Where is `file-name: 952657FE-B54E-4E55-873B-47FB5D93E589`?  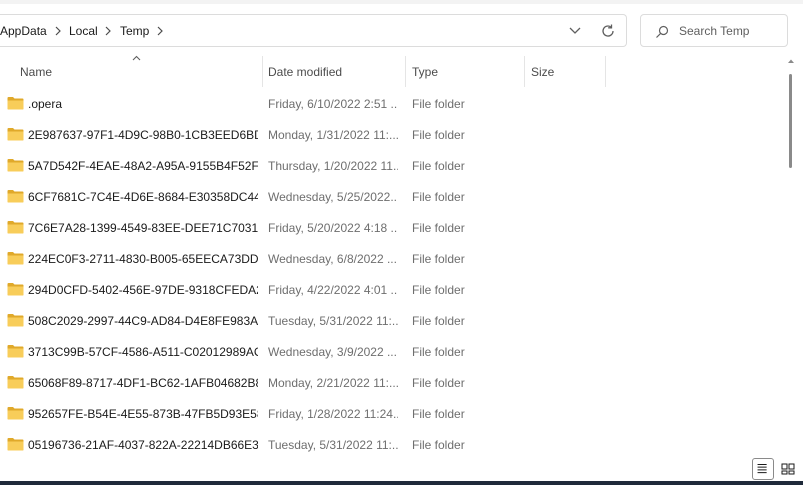 file-name: 952657FE-B54E-4E55-873B-47FB5D93E589 is located at coordinates (143, 414).